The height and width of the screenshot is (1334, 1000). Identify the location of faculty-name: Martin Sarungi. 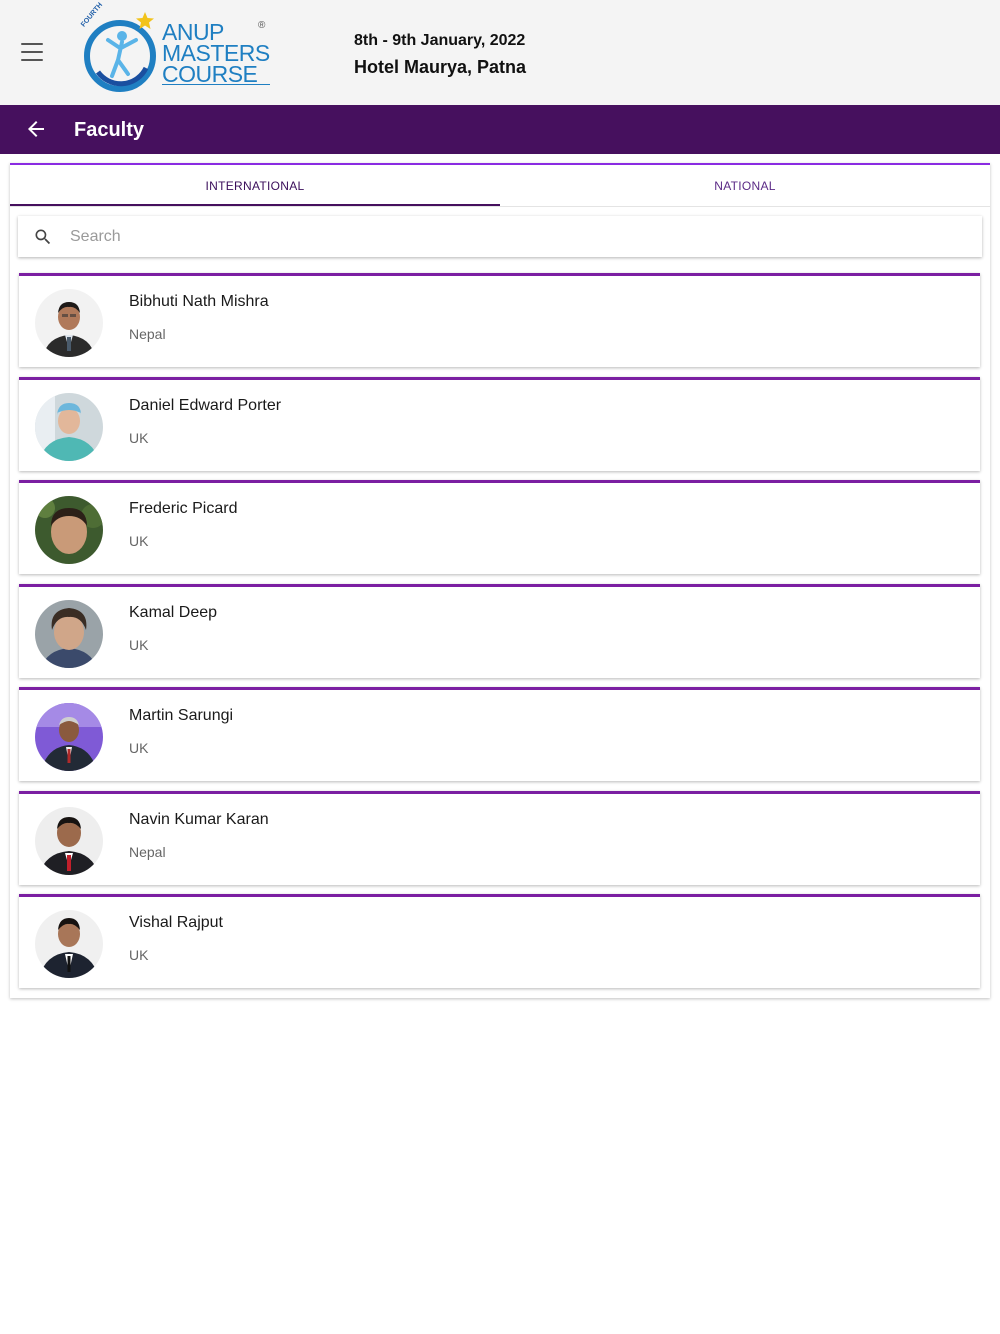
(181, 715).